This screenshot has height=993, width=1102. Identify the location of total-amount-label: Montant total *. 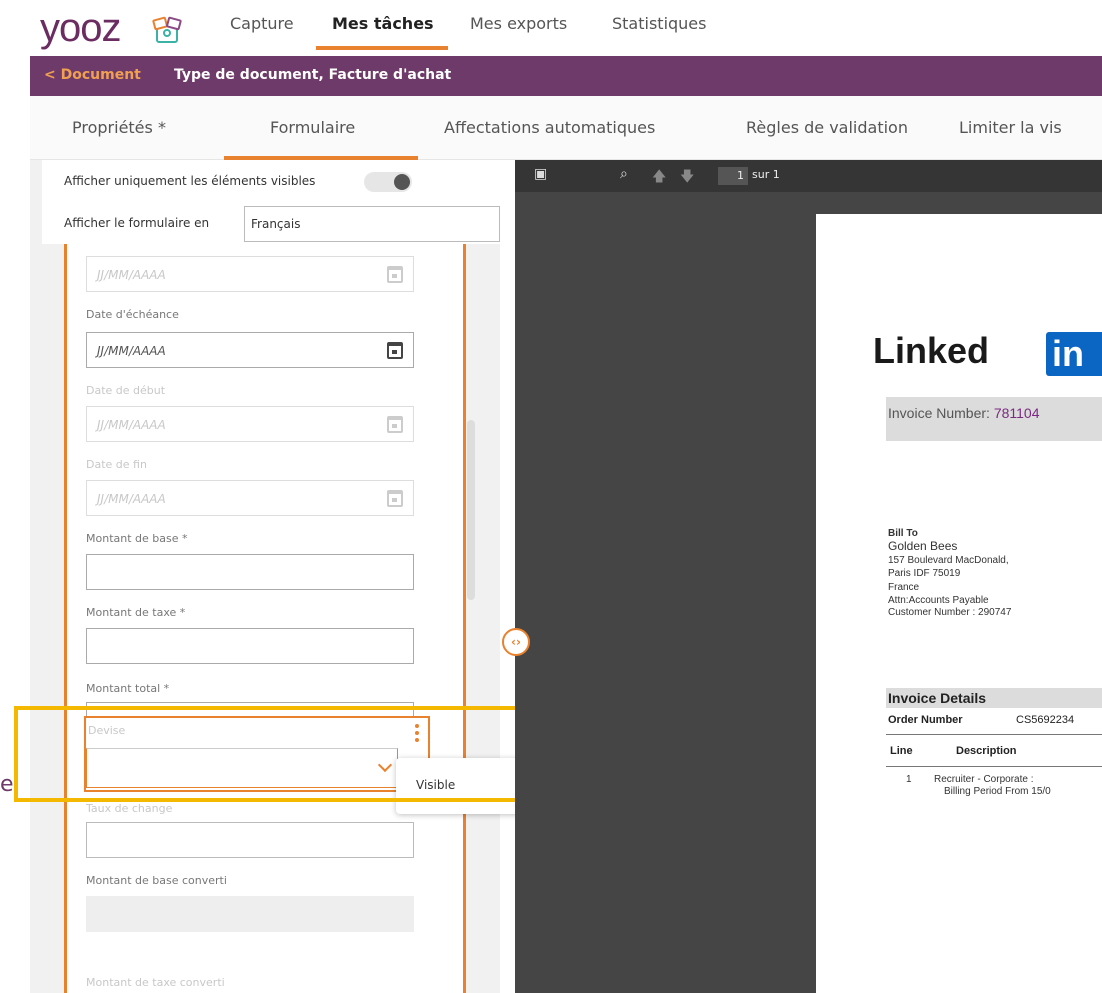
(128, 688).